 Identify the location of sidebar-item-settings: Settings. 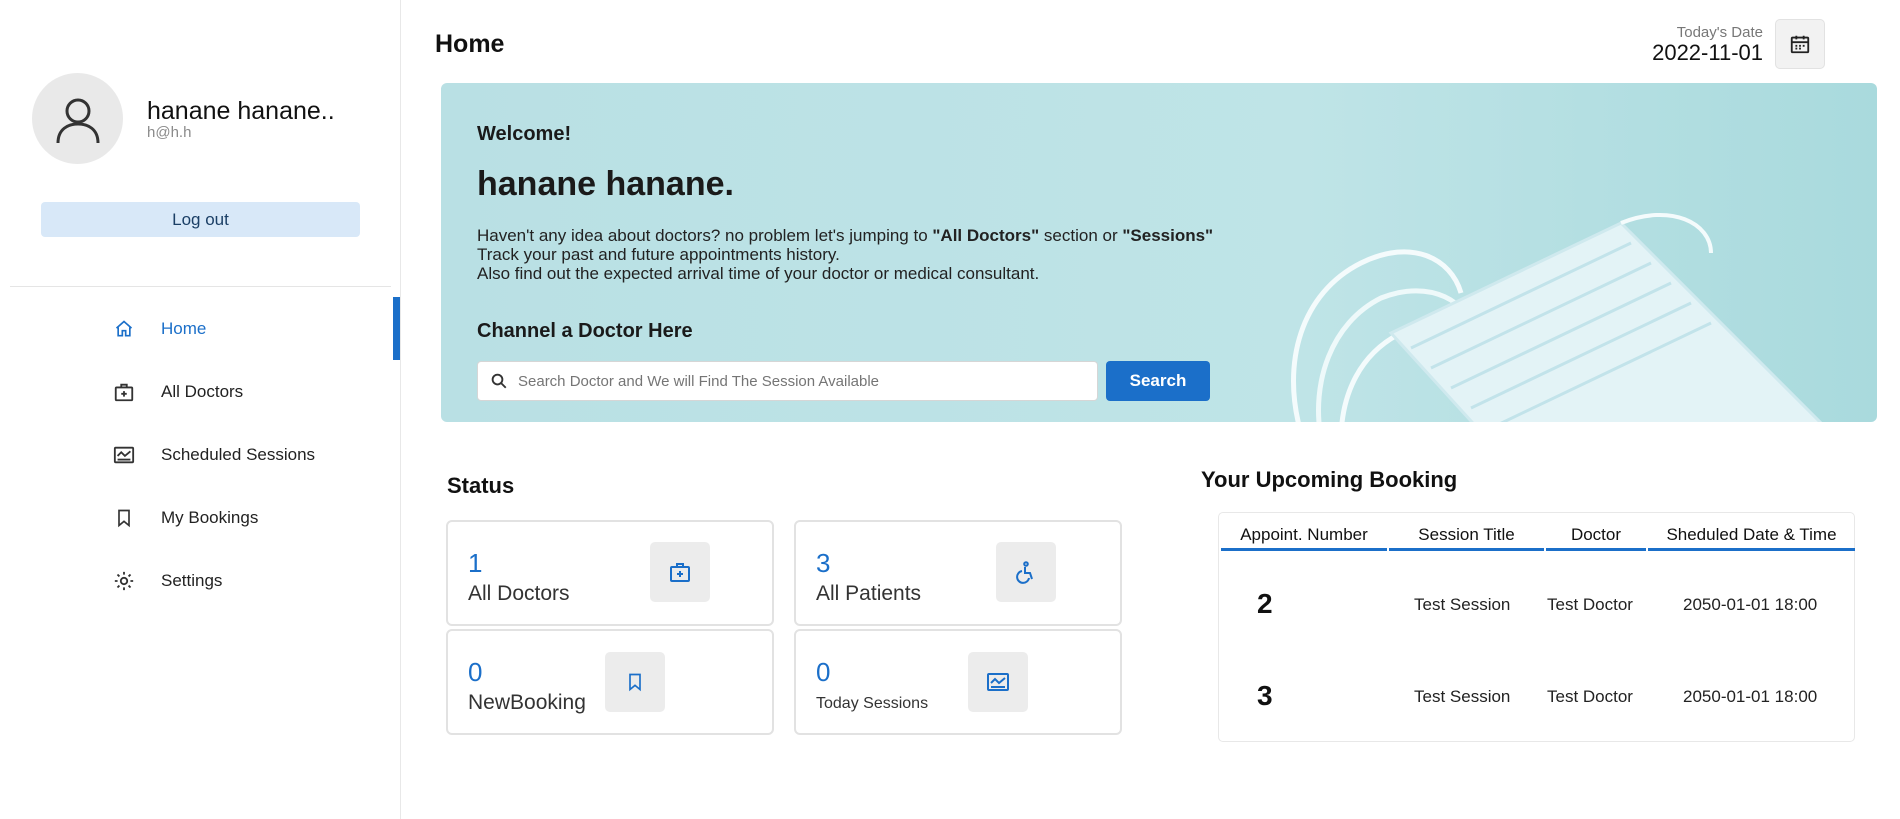
(200, 580).